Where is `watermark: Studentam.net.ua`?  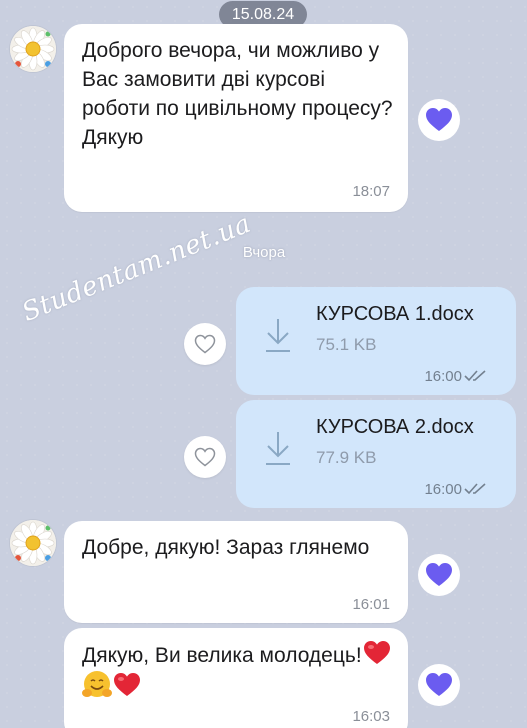
watermark: Studentam.net.ua is located at coordinates (137, 268).